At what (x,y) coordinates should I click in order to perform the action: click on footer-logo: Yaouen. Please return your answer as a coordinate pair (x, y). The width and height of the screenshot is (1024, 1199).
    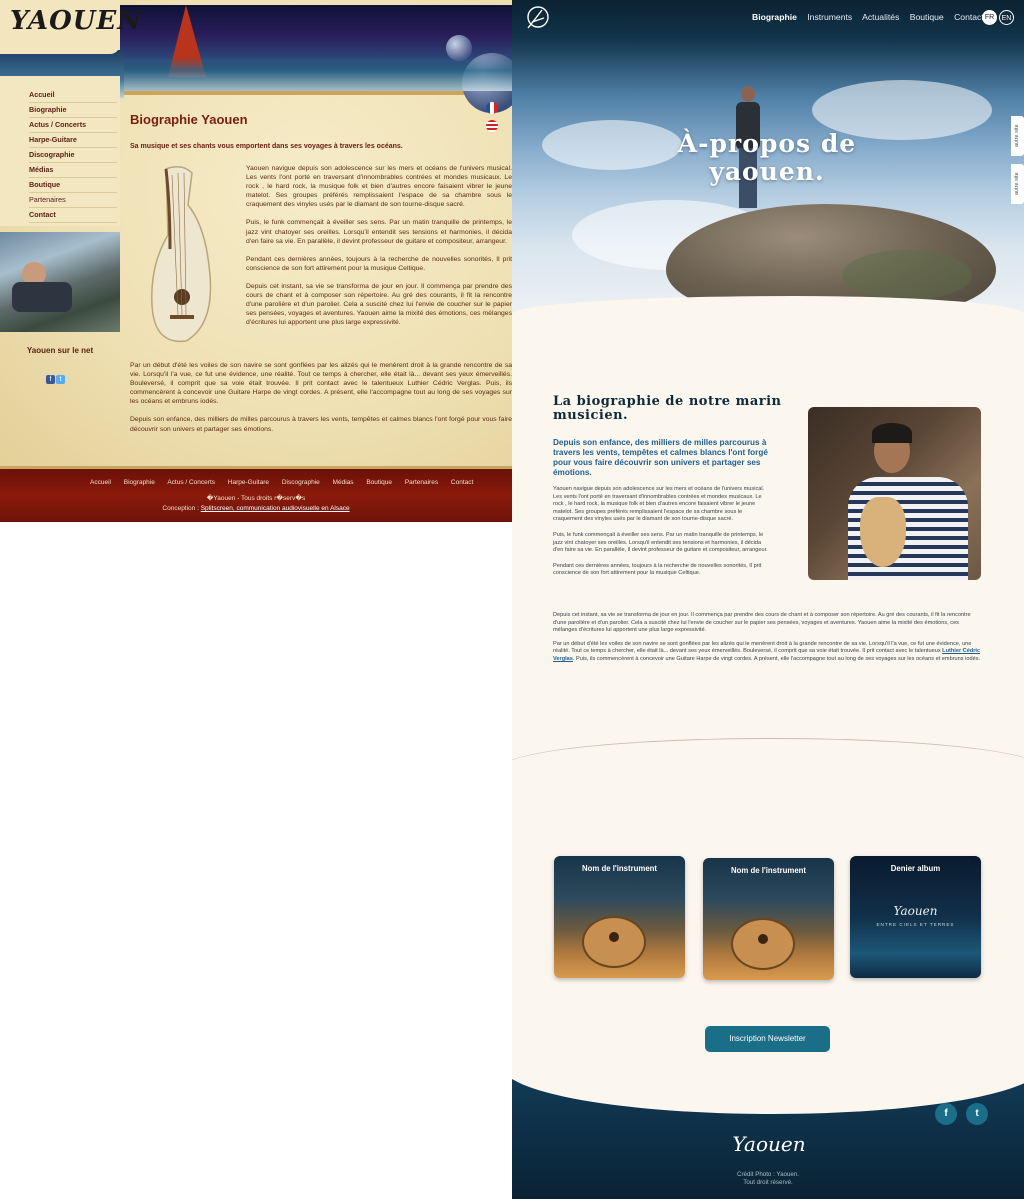
    Looking at the image, I should click on (769, 1144).